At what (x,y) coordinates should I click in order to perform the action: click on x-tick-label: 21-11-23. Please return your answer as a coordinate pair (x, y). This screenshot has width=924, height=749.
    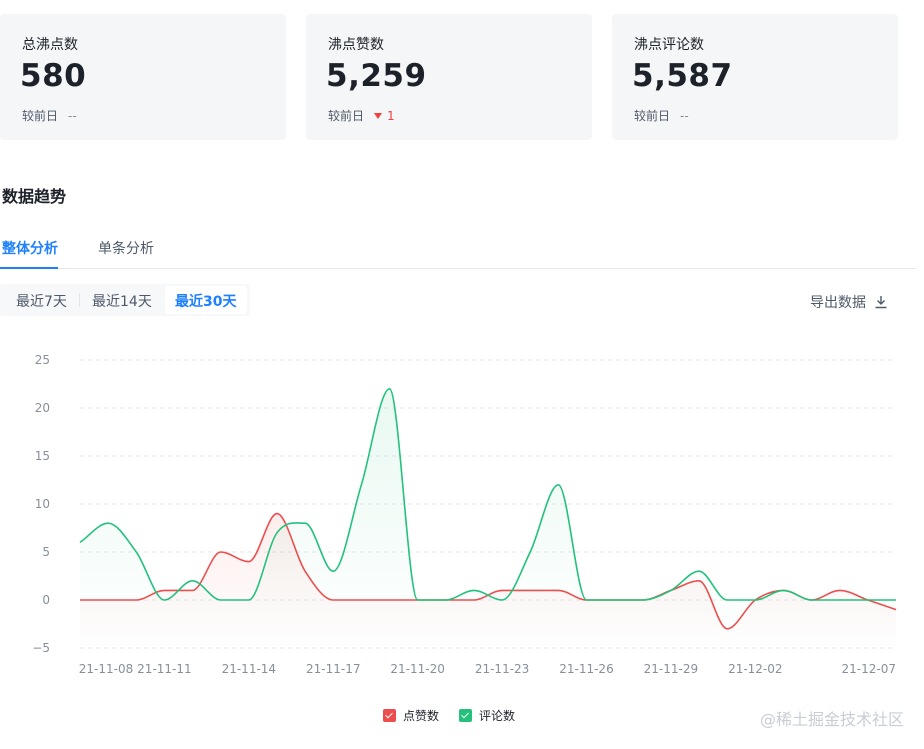
    Looking at the image, I should click on (502, 669).